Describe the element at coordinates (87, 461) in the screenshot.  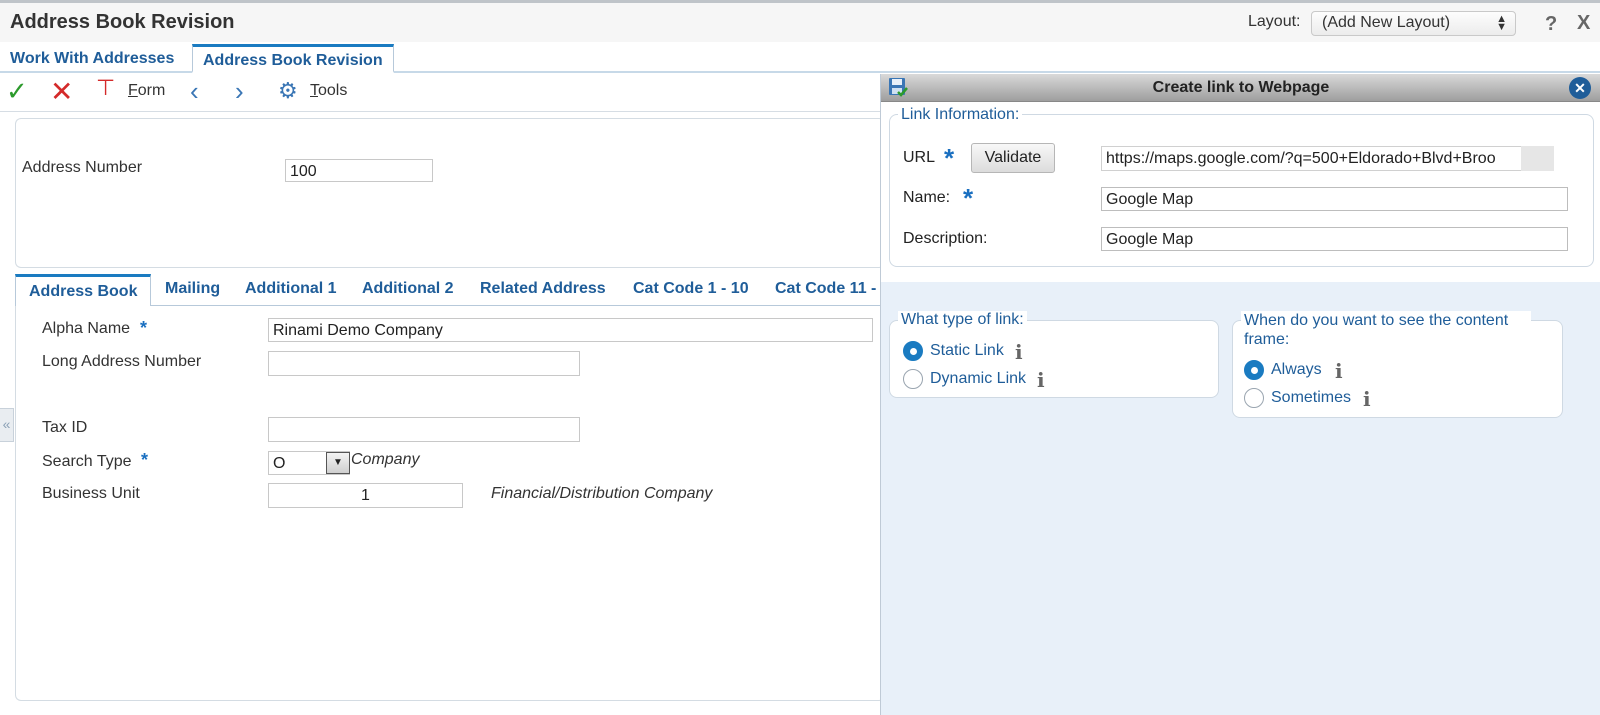
I see `search-type-label: Search Type` at that location.